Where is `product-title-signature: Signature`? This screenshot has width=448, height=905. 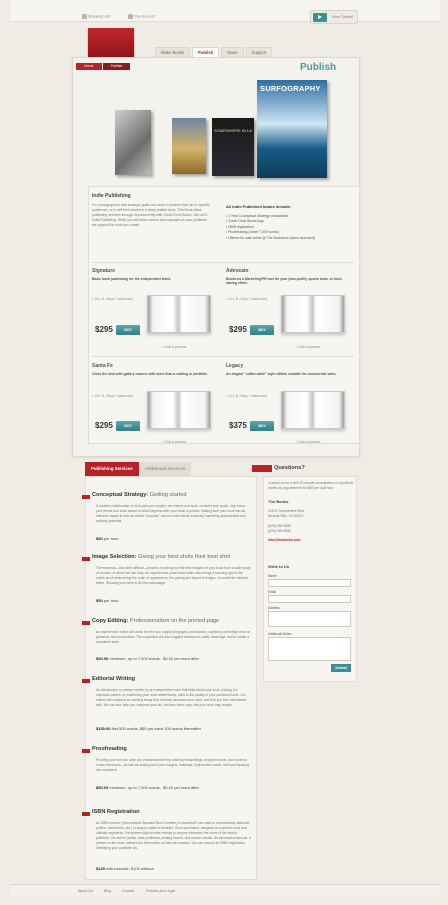 product-title-signature: Signature is located at coordinates (104, 271).